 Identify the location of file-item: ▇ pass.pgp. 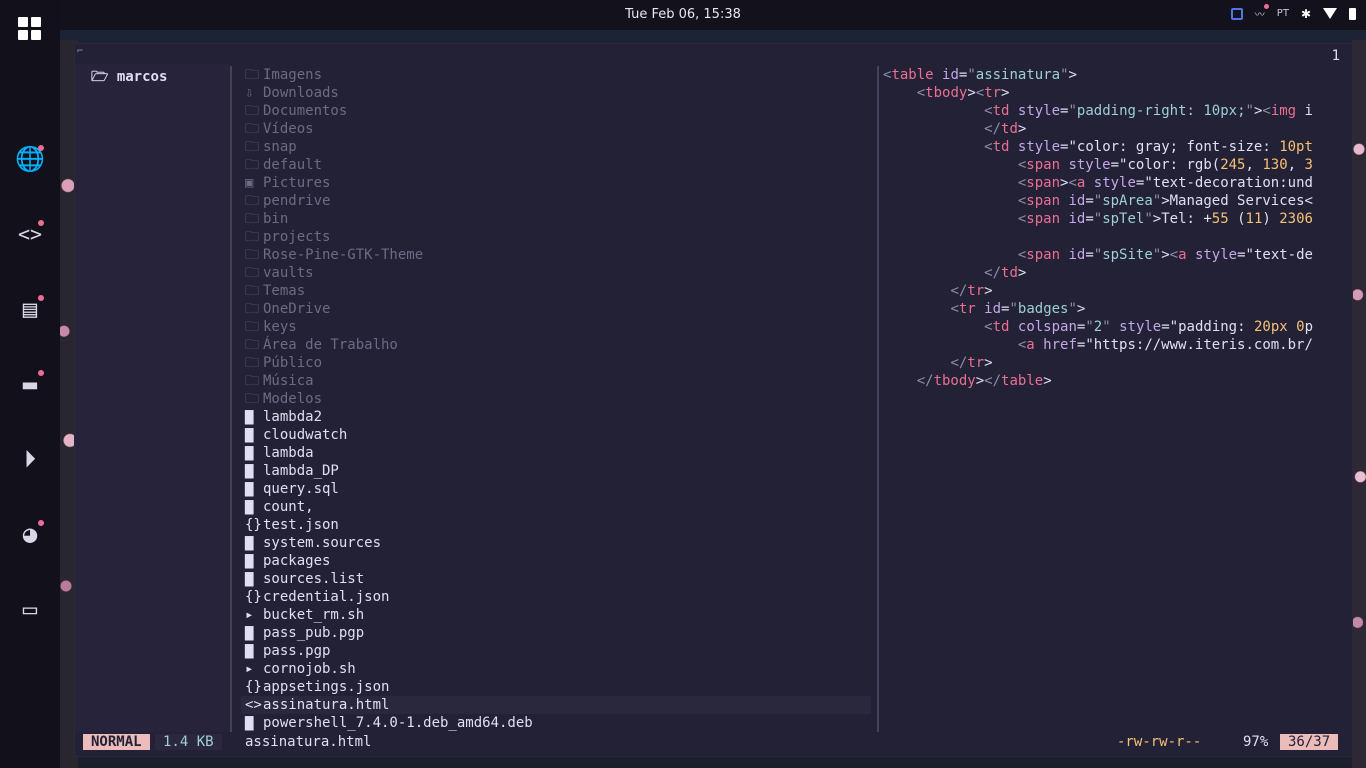
(556, 651).